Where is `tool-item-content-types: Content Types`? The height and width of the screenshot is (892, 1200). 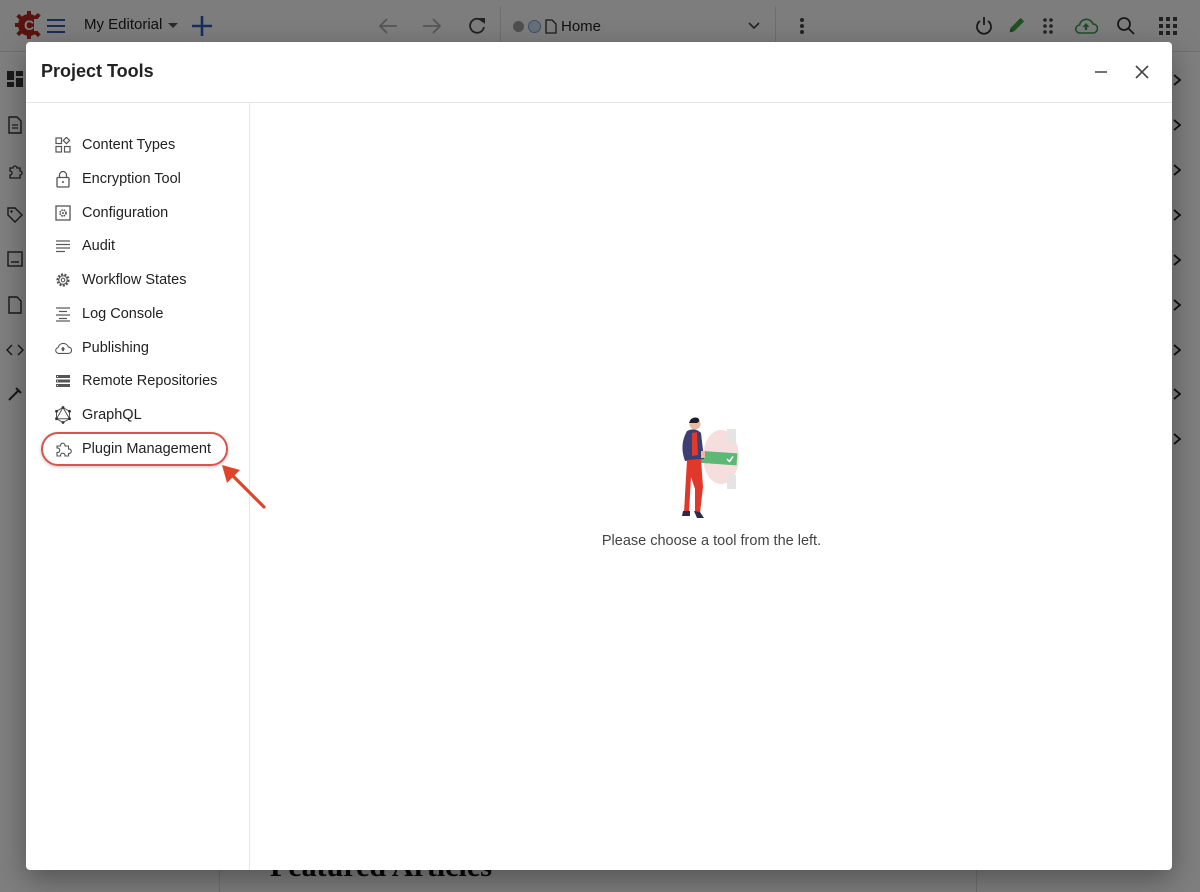
tool-item-content-types: Content Types is located at coordinates (114, 145).